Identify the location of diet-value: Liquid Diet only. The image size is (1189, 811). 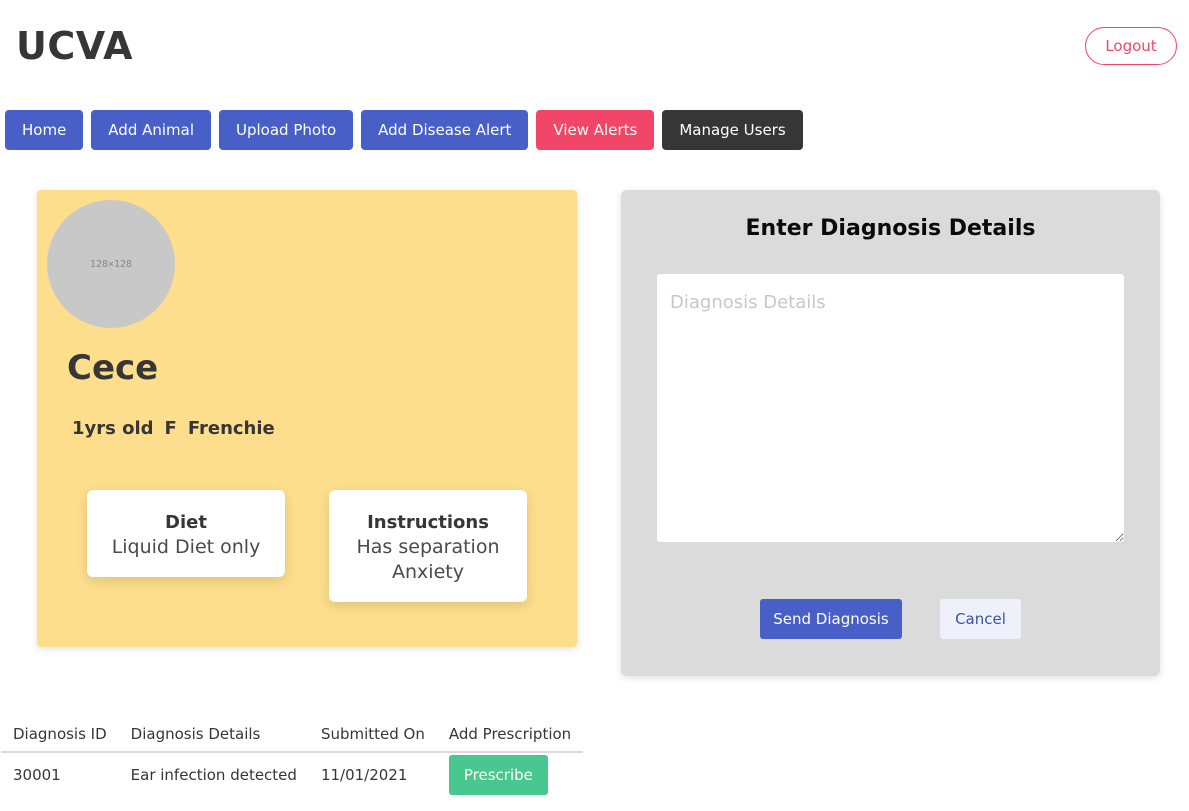
(186, 547).